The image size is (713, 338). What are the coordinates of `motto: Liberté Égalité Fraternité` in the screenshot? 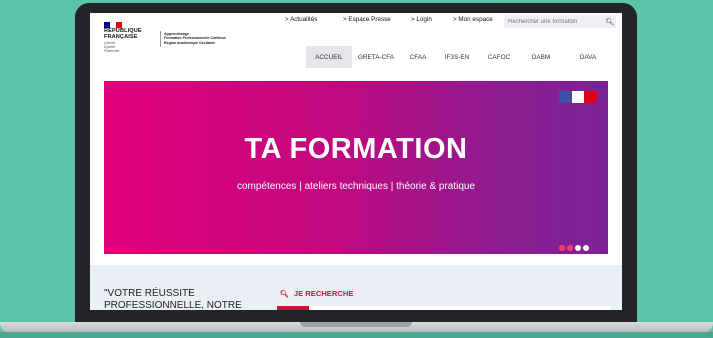 It's located at (123, 47).